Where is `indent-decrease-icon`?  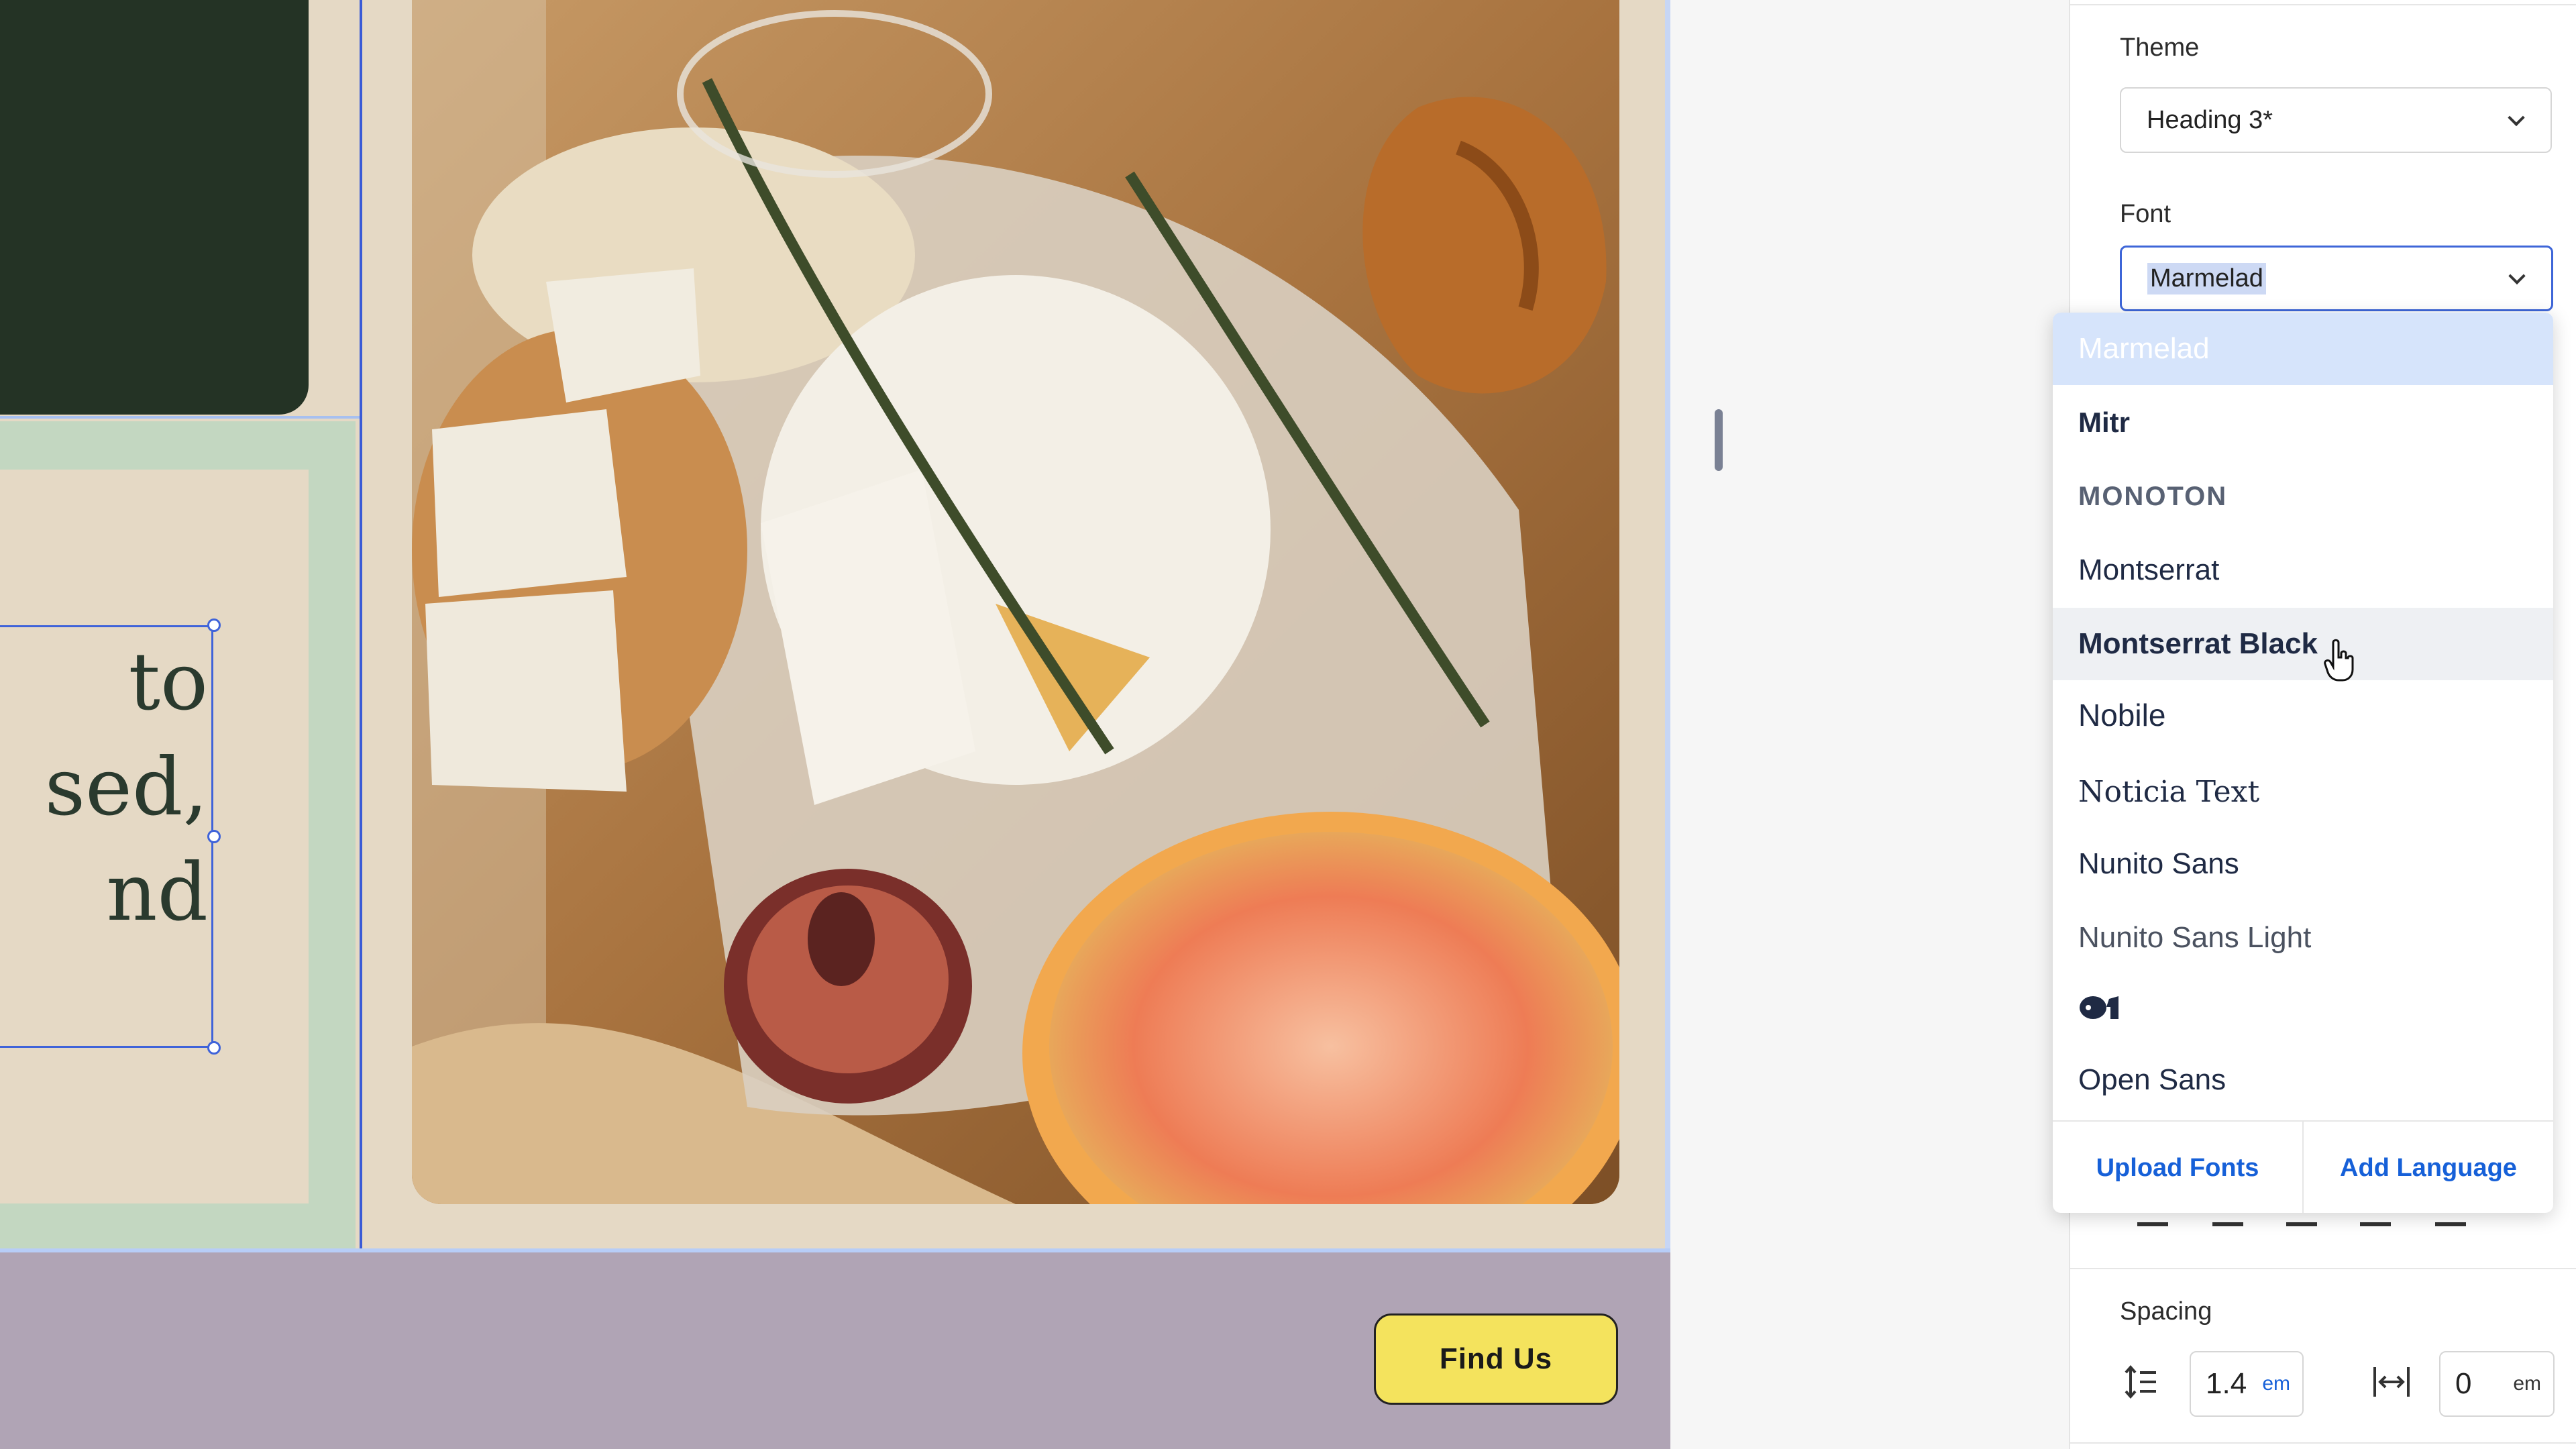
indent-decrease-icon is located at coordinates (2375, 1224).